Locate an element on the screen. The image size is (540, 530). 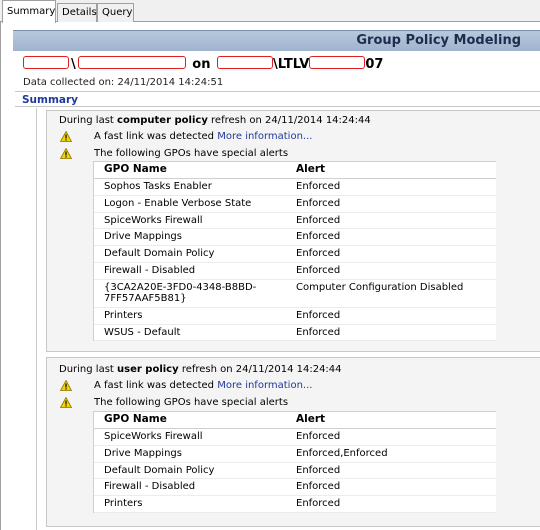
tab-details: Details is located at coordinates (77, 12).